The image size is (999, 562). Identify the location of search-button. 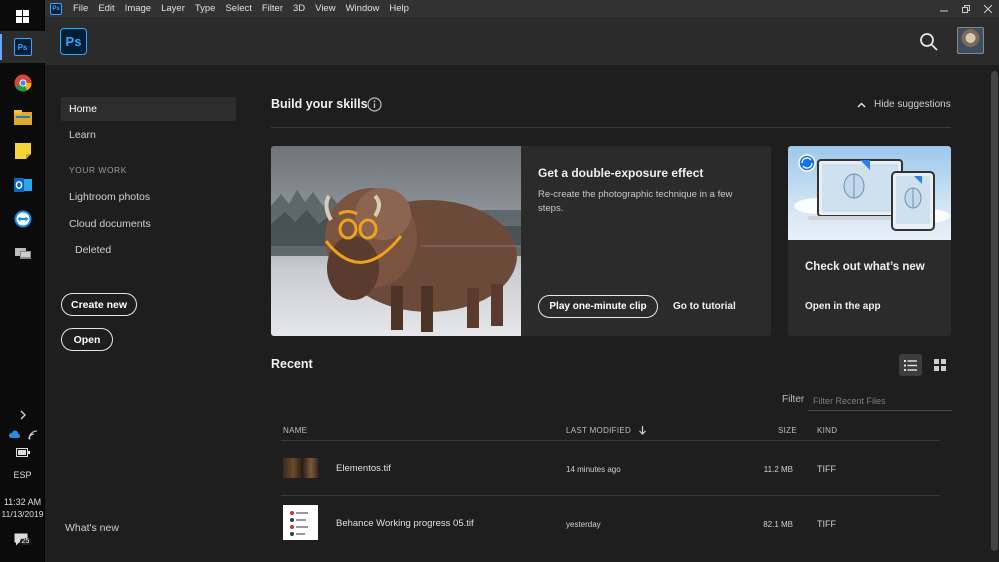
(929, 42).